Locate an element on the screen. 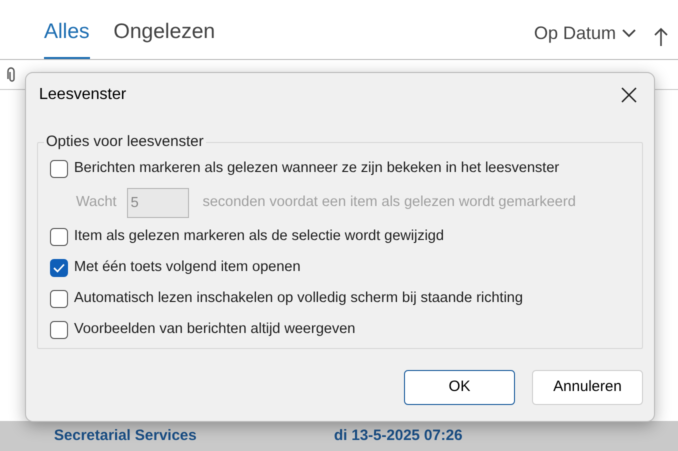  option-label: Item als gelezen markeren als de selectie wordt gewijzigd is located at coordinates (259, 236).